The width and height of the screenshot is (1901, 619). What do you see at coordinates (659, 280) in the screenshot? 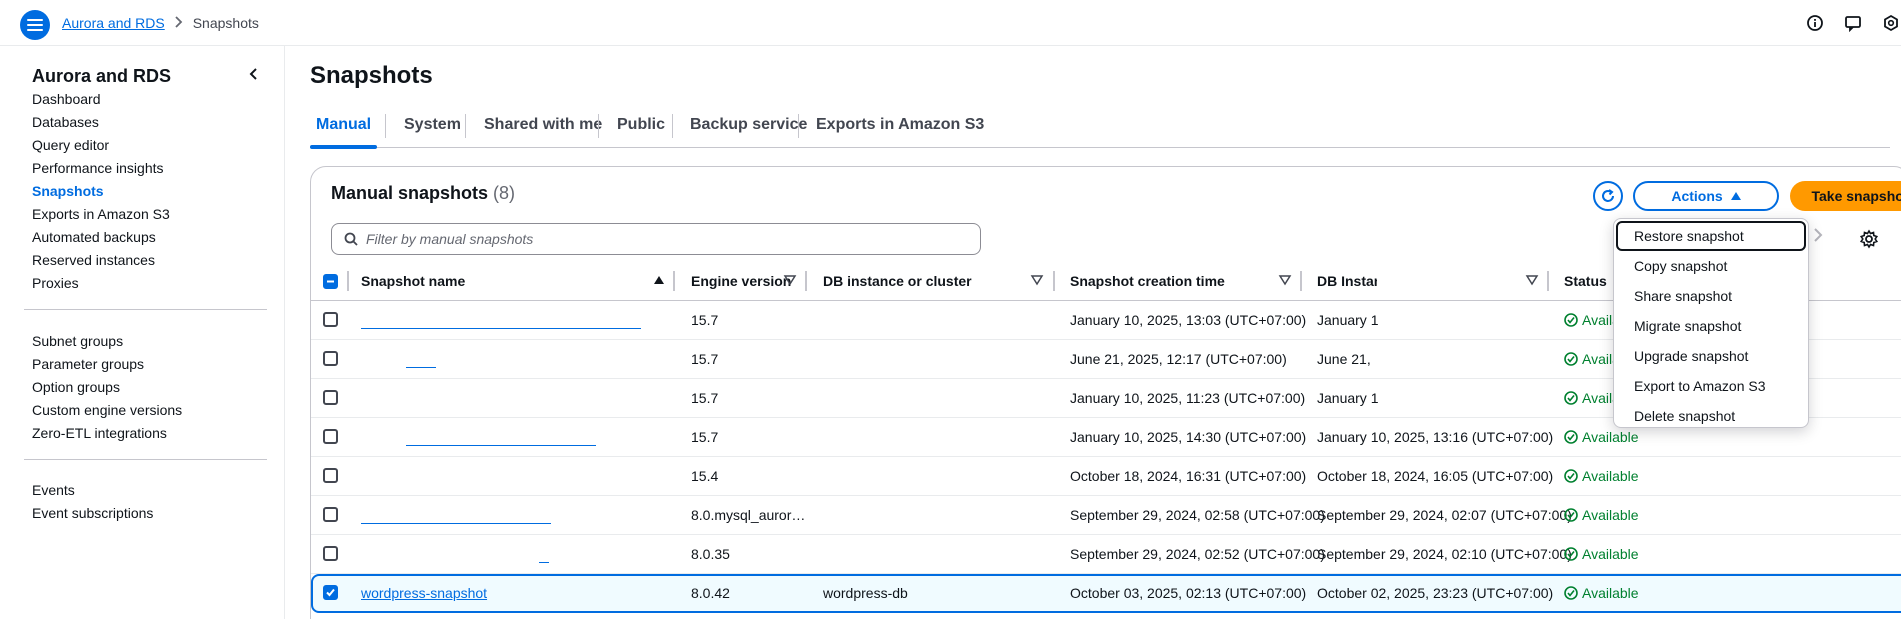
I see `sort-ascending-icon` at bounding box center [659, 280].